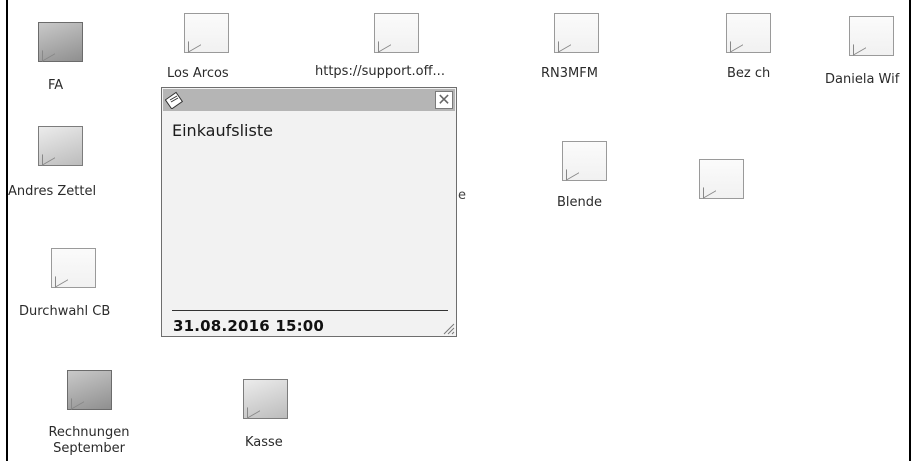  I want to click on notepad-icon, so click(174, 100).